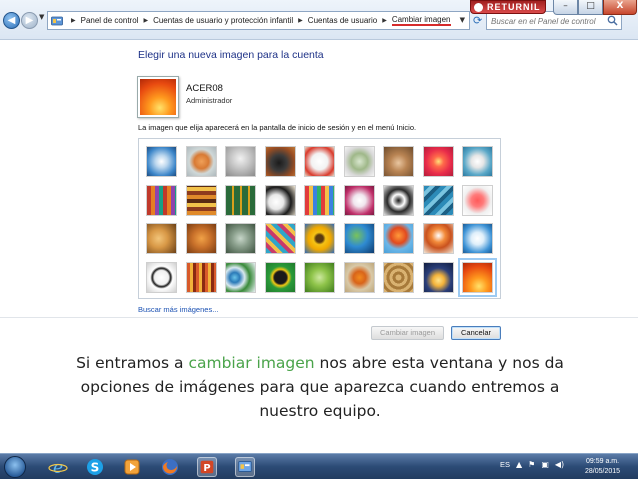 The height and width of the screenshot is (479, 638). Describe the element at coordinates (342, 20) in the screenshot. I see `breadcrumb-user-accounts: Cuentas de usuario` at that location.